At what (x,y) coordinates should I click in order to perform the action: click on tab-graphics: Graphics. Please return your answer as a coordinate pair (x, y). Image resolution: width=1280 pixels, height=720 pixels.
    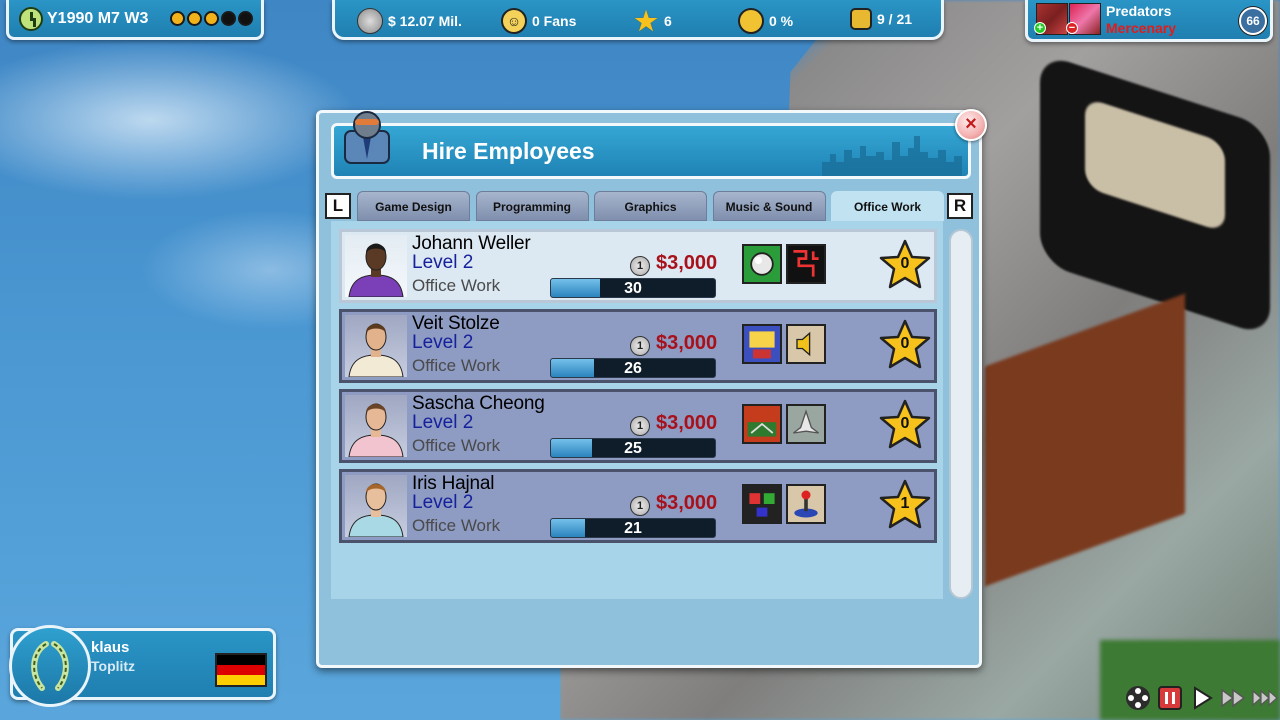
    Looking at the image, I should click on (650, 206).